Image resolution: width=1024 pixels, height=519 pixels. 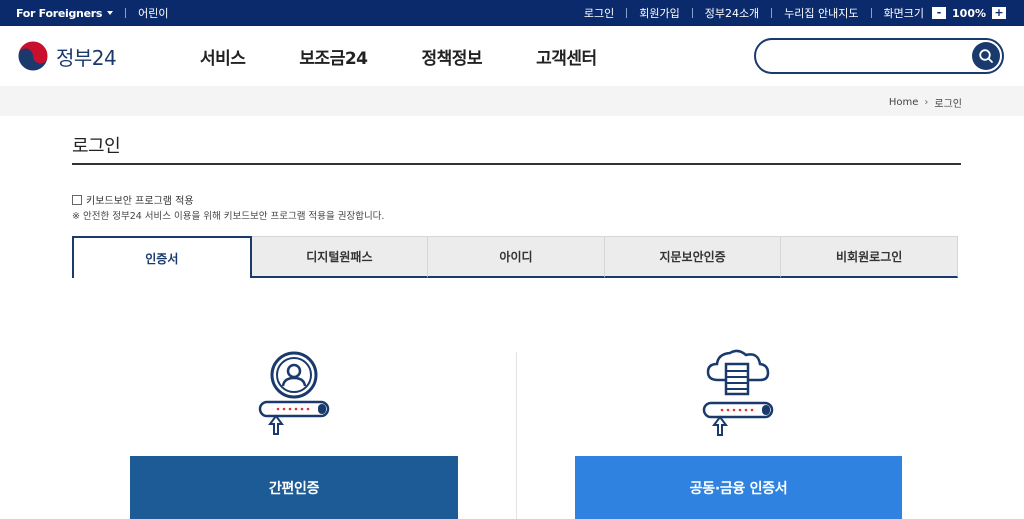 I want to click on main-navigation: 서비스 보조금24 정책정보 고객센터, so click(x=425, y=56).